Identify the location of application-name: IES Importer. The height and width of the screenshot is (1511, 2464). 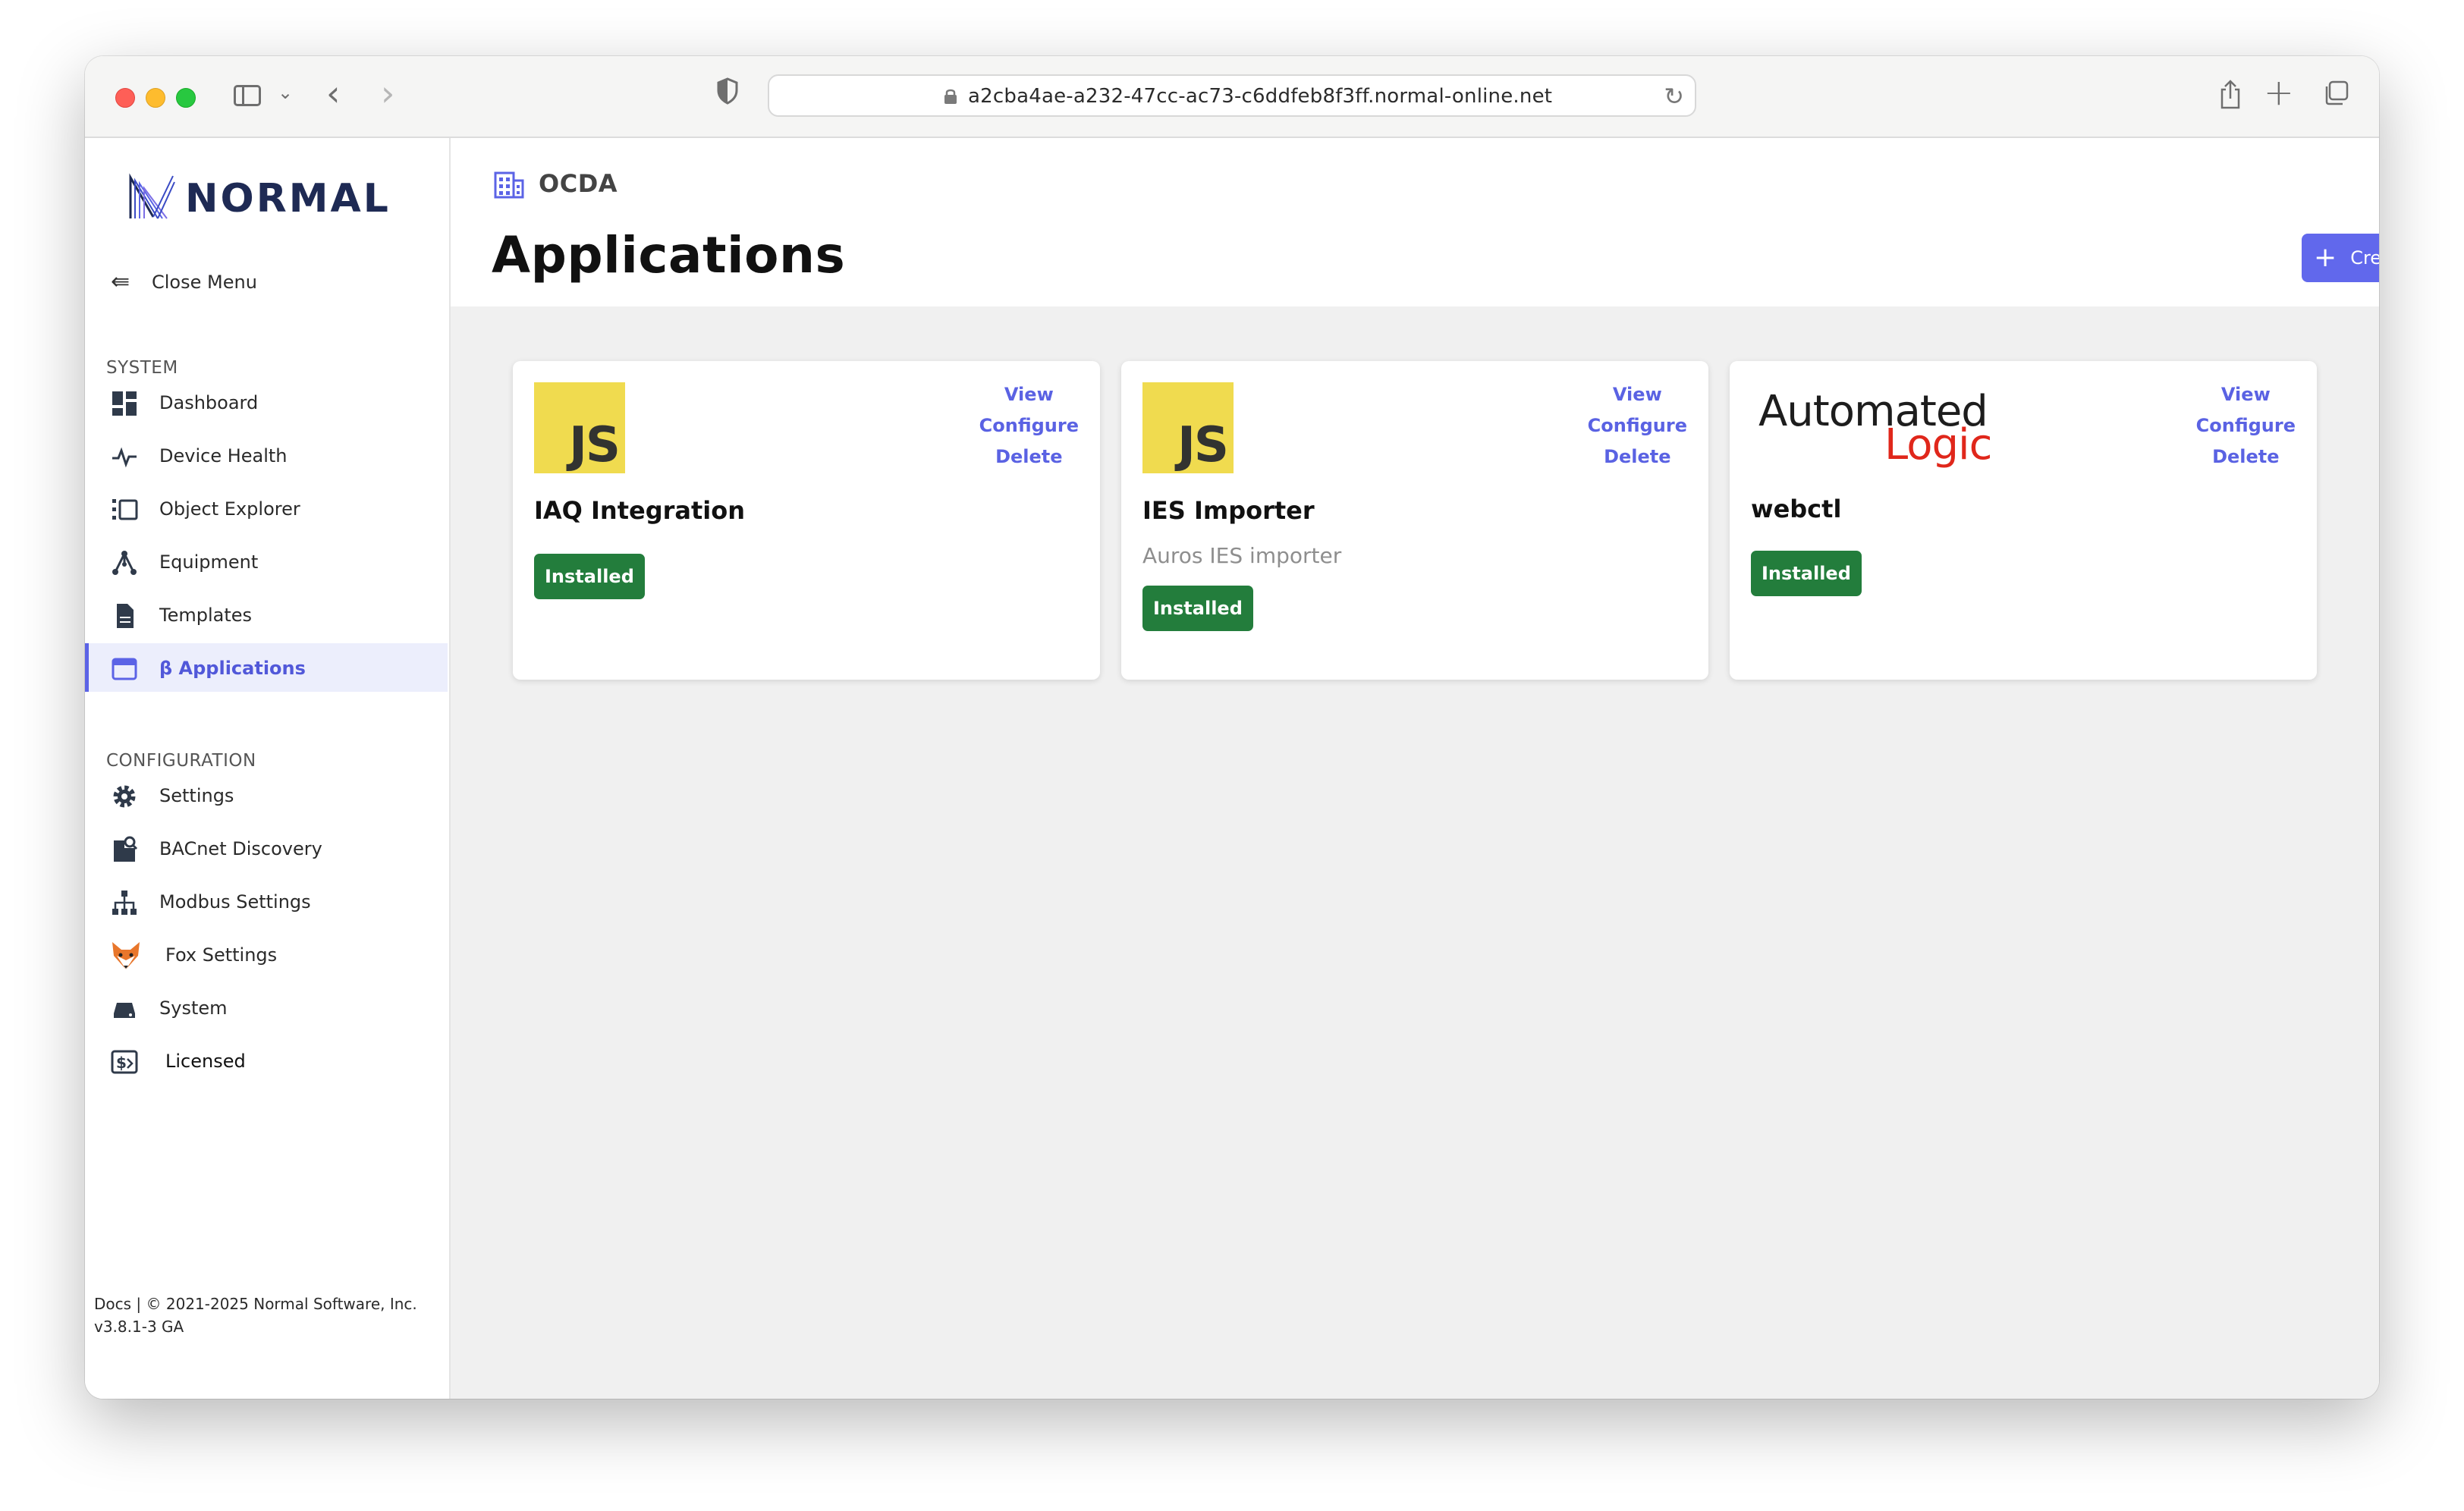
(1228, 511).